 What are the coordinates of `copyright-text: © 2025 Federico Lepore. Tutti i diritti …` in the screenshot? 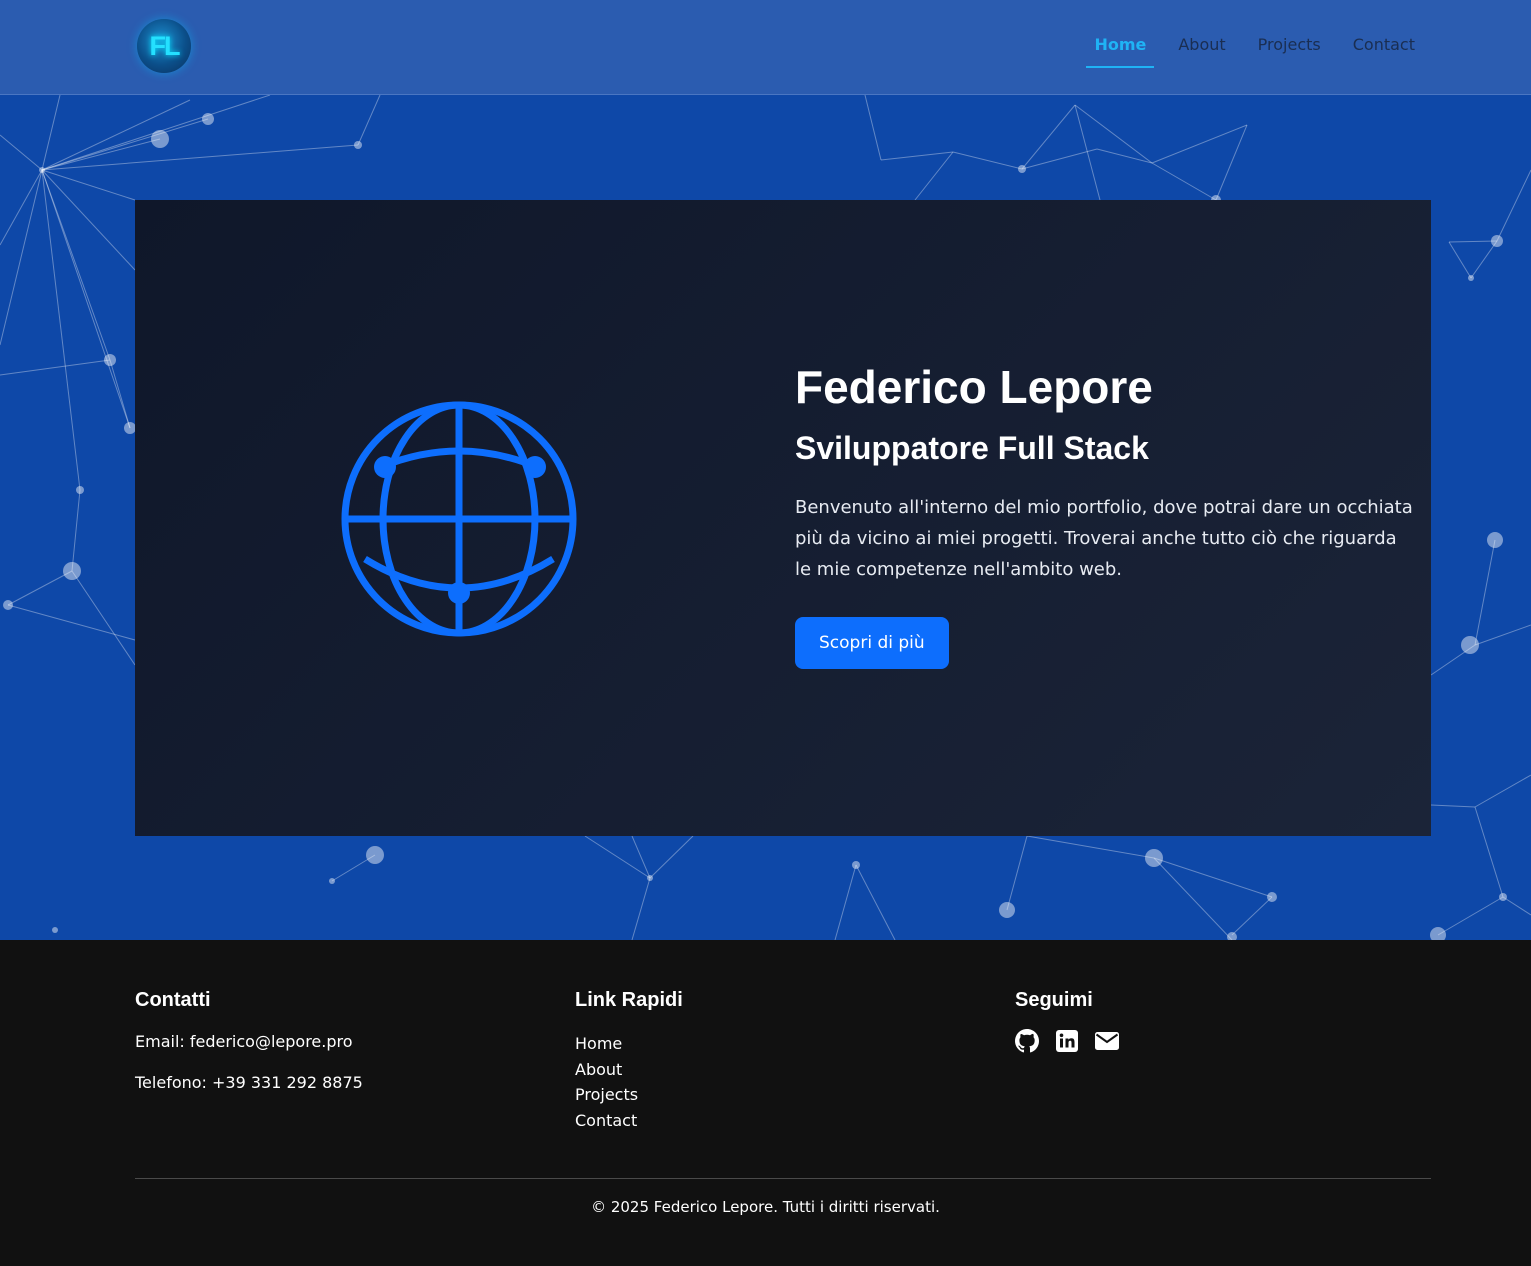 It's located at (765, 1207).